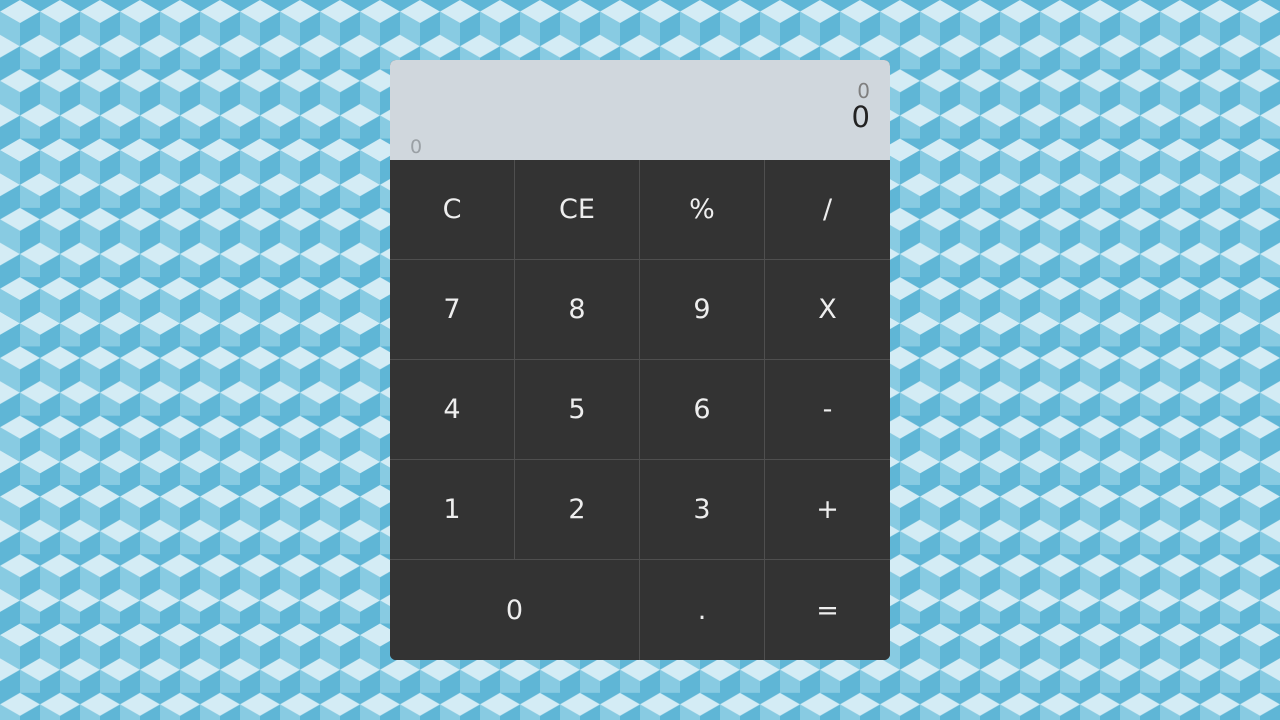  I want to click on divide-button: /, so click(827, 210).